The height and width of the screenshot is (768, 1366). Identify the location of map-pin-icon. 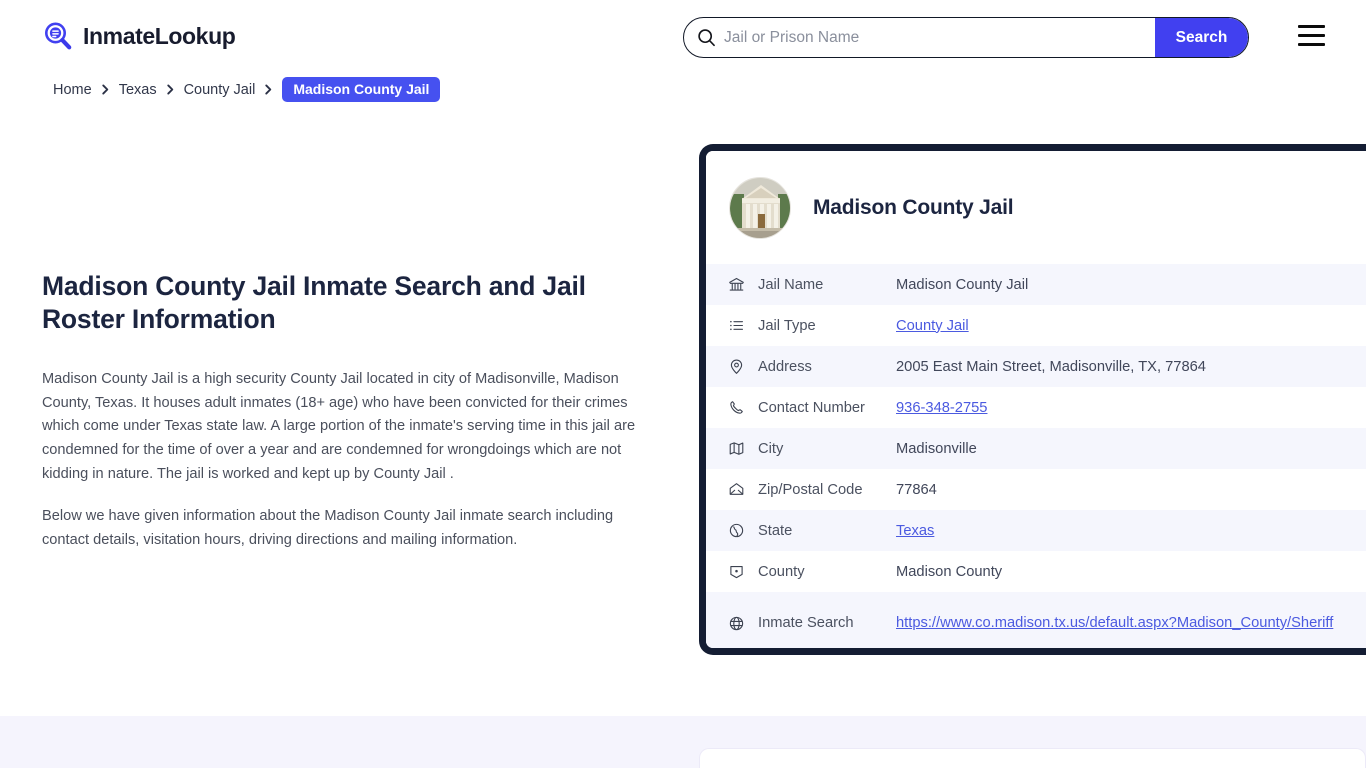
(743, 366).